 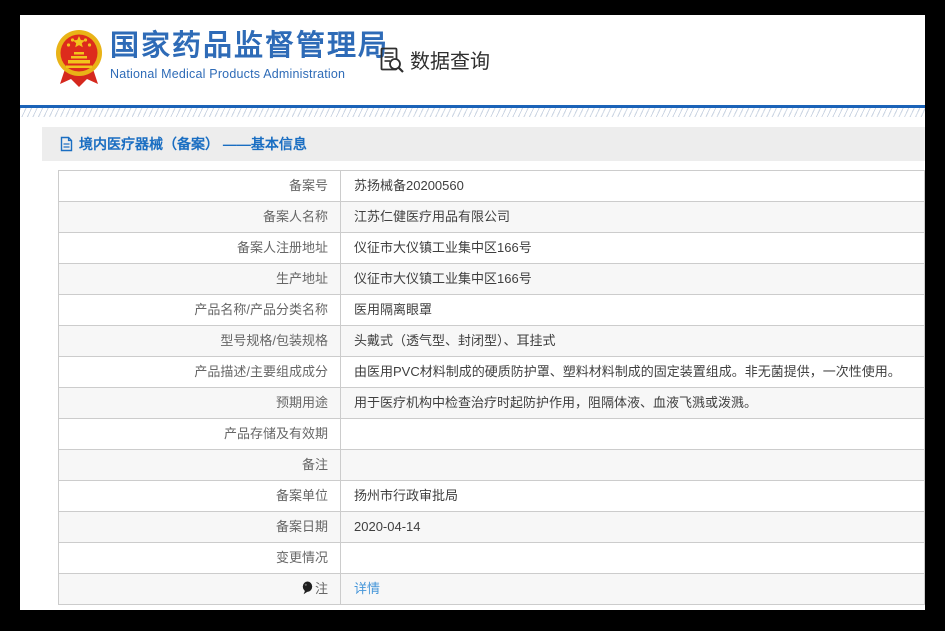 I want to click on row-label: 产品存储及有效期, so click(x=200, y=434).